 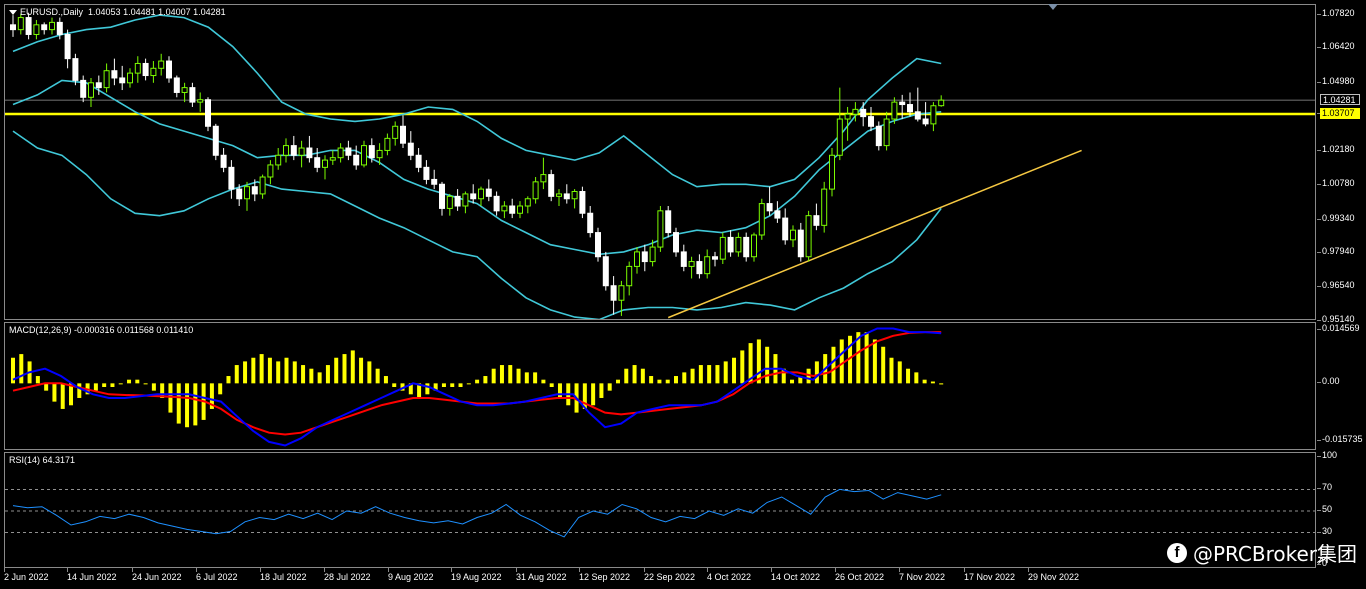 I want to click on date-tick-label: 14 Oct 2022, so click(x=796, y=575).